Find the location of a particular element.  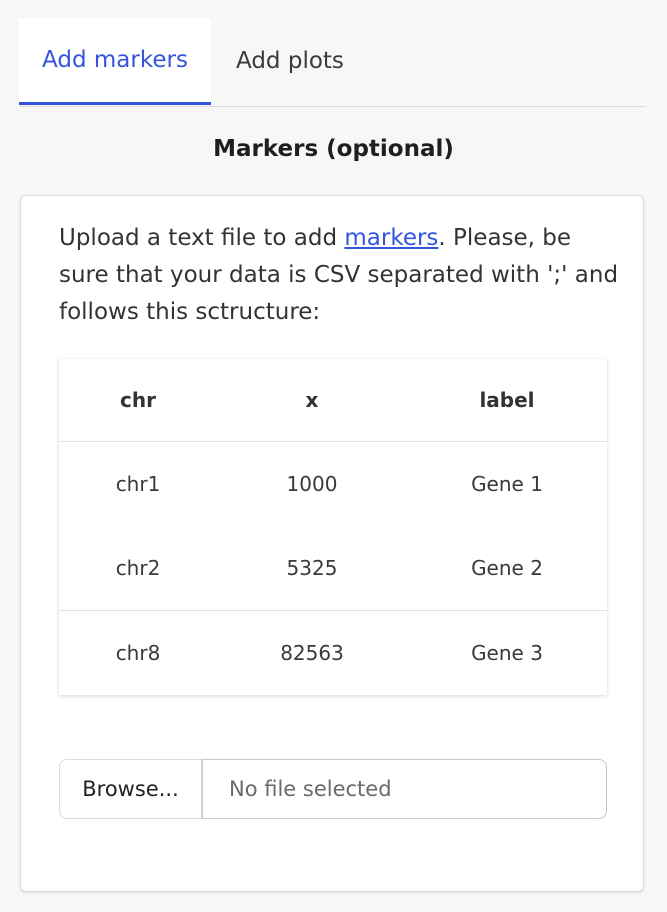

description-text-start: Upload a text file to add is located at coordinates (202, 238).